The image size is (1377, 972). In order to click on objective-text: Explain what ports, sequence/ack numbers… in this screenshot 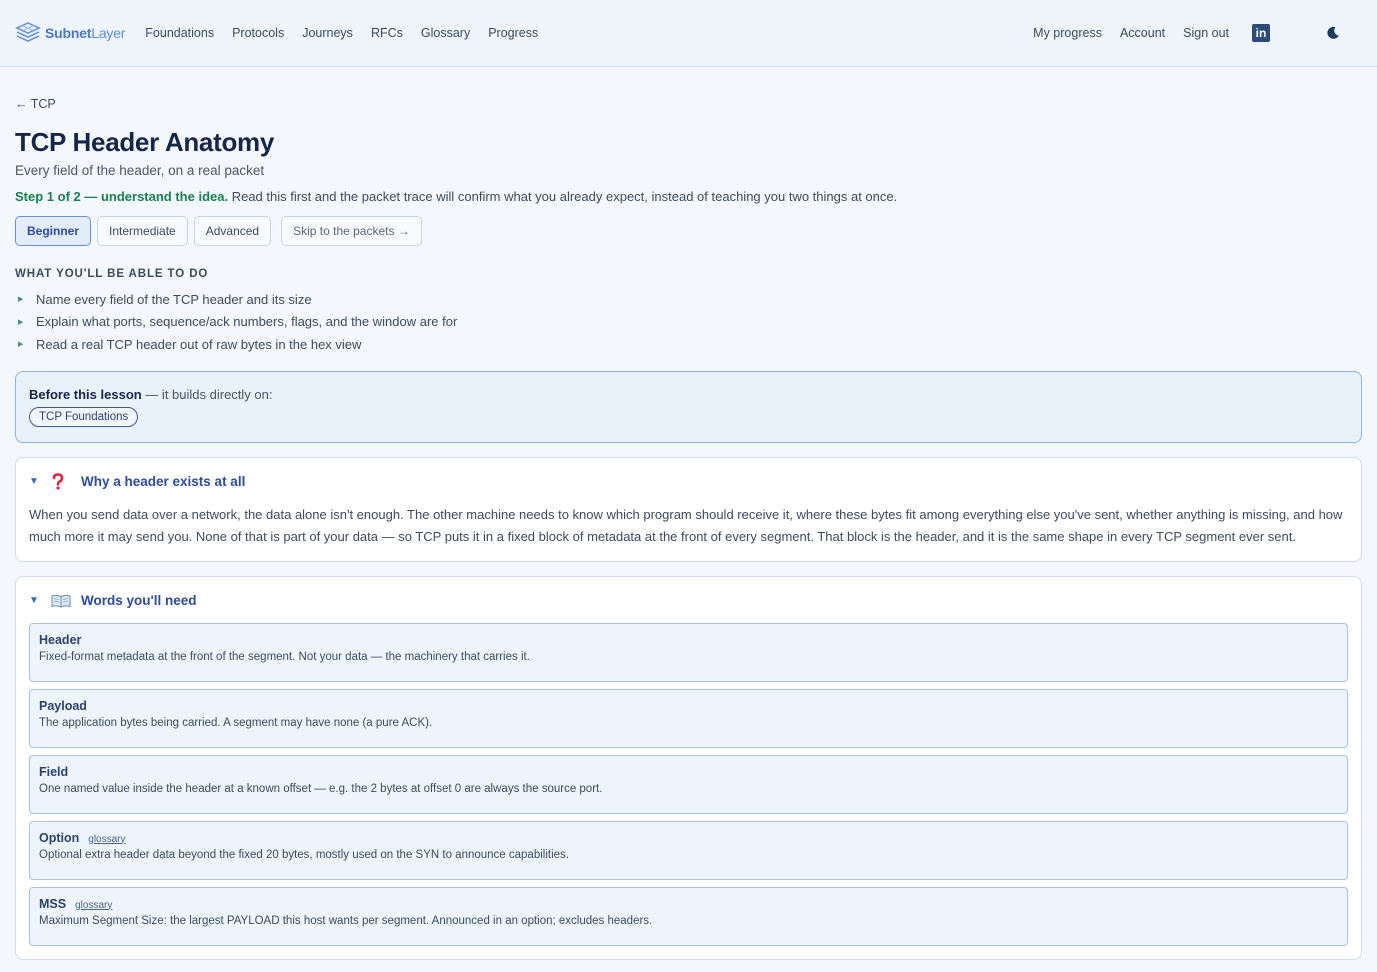, I will do `click(247, 322)`.